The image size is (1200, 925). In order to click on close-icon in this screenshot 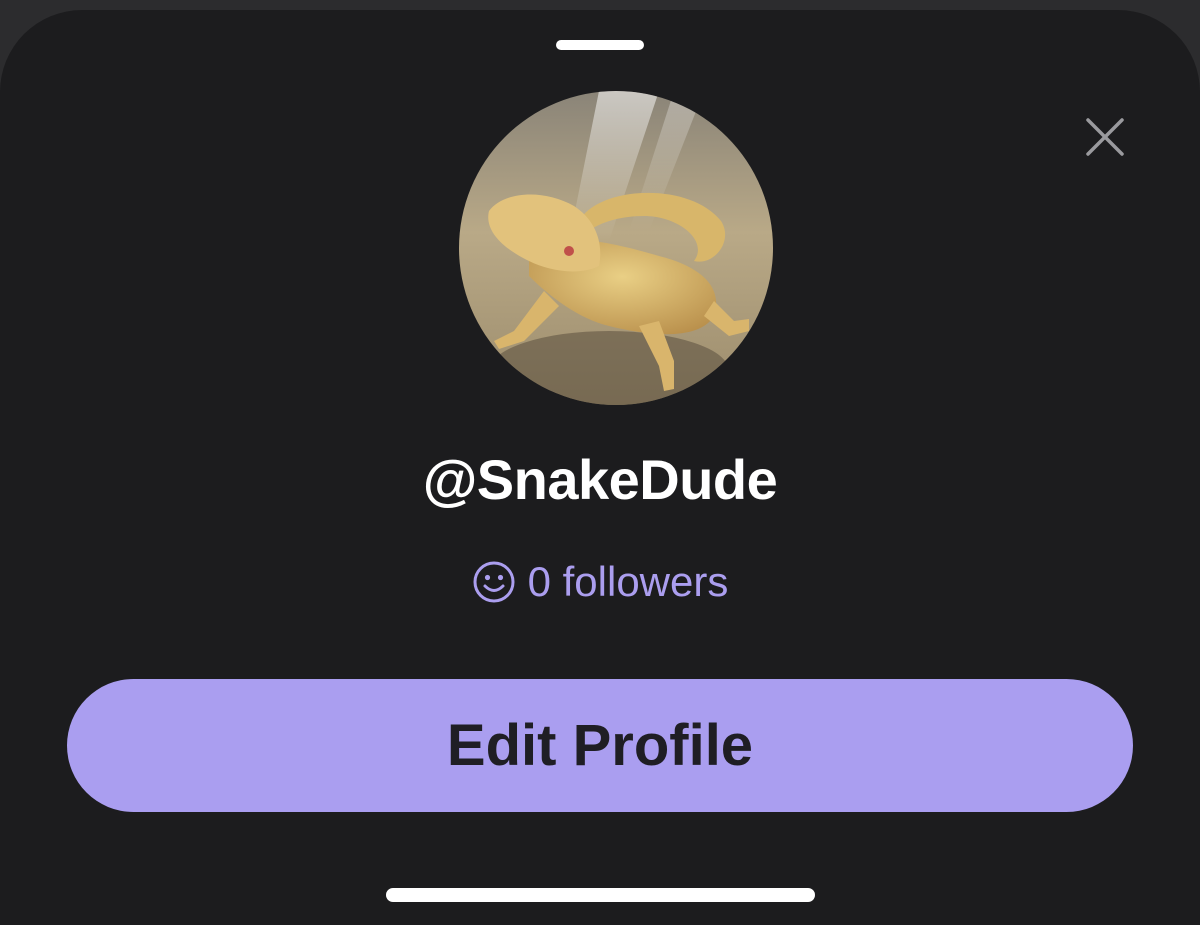, I will do `click(1105, 137)`.